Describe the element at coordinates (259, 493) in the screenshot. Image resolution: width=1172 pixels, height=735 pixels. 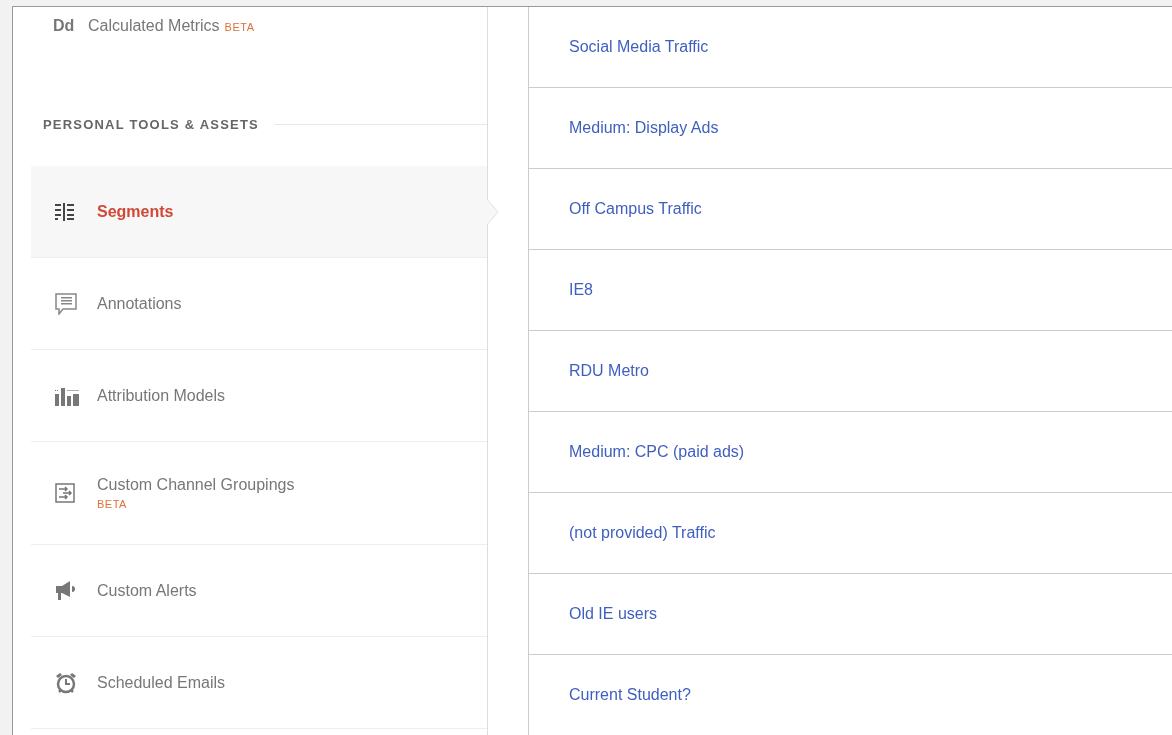
I see `sidebar-item: Custom Channel Groupings BETA` at that location.